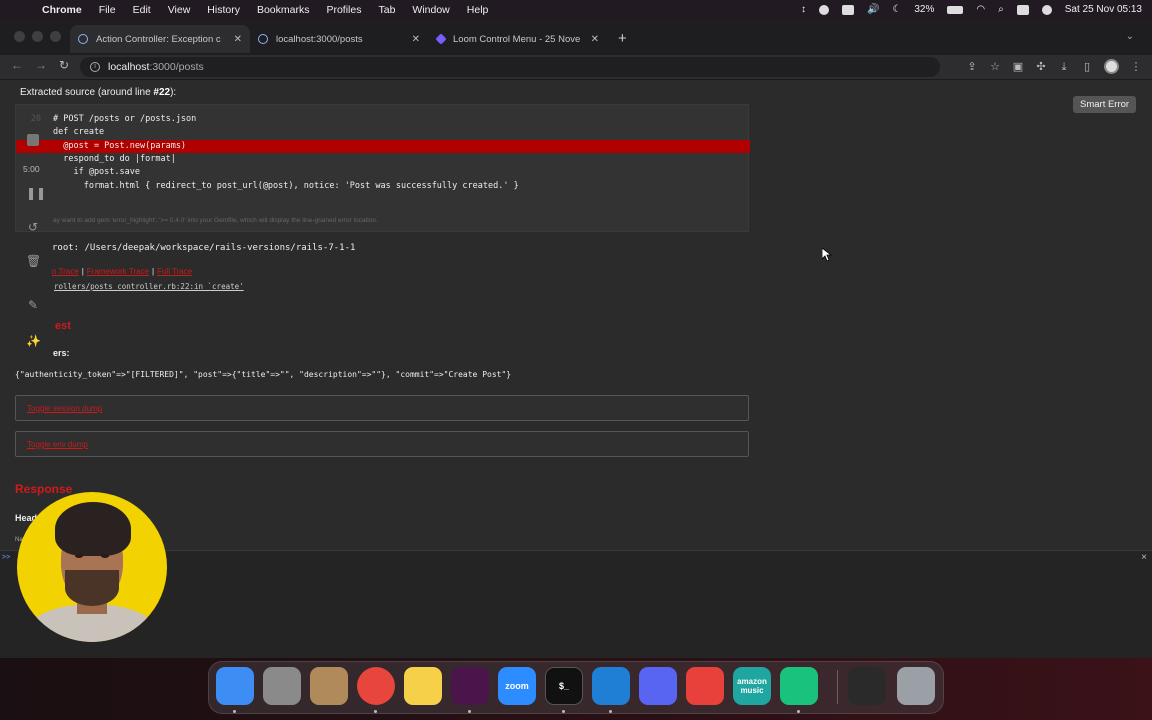  Describe the element at coordinates (622, 38) in the screenshot. I see `new-tab-plus-icon: +` at that location.